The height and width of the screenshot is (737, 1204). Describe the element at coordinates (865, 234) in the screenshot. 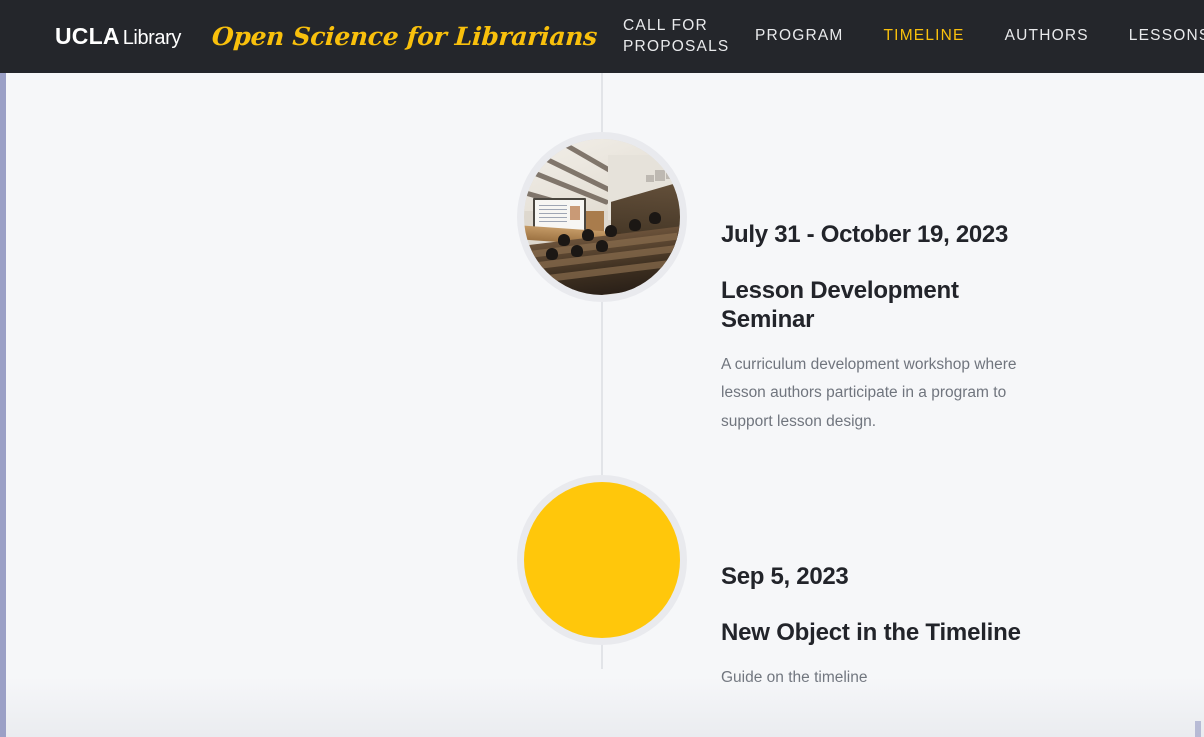

I see `timeline-entry-date: July 31 - October 19, 2023` at that location.